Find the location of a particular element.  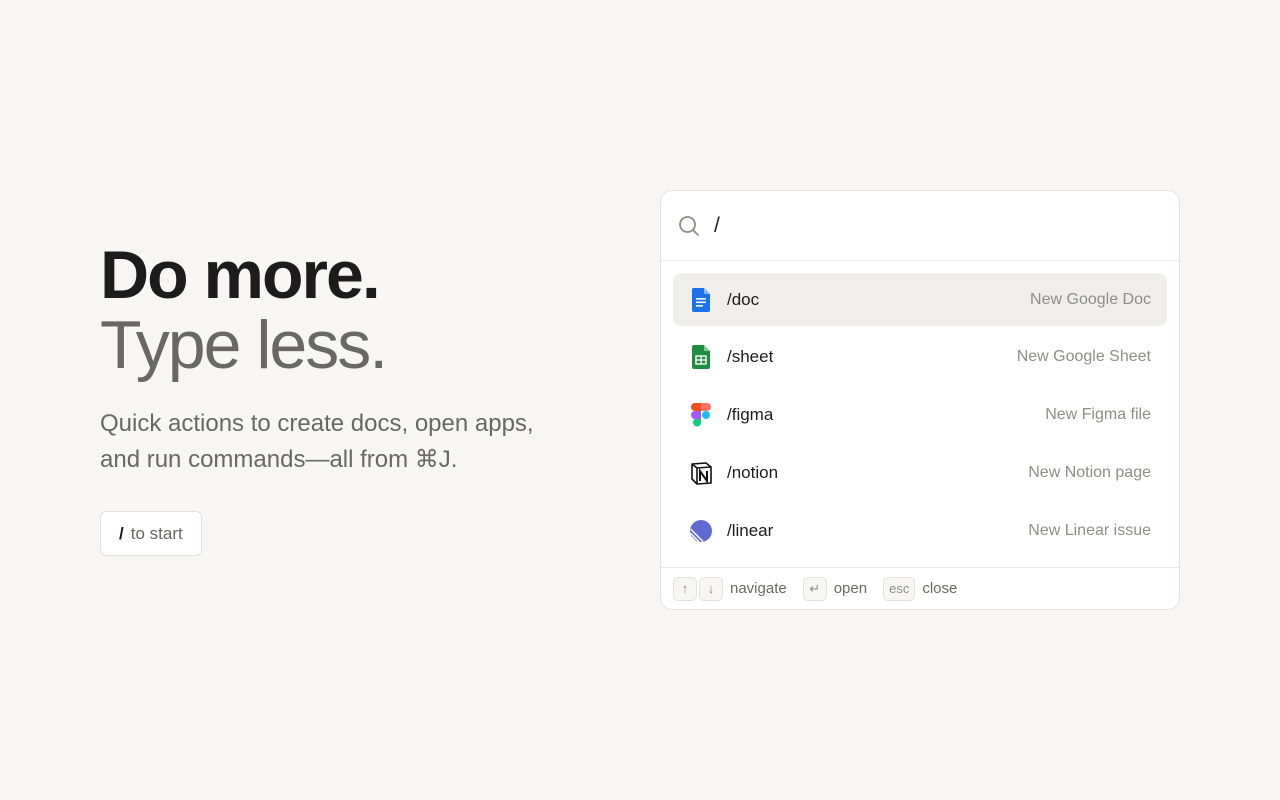

linear-icon is located at coordinates (701, 531).